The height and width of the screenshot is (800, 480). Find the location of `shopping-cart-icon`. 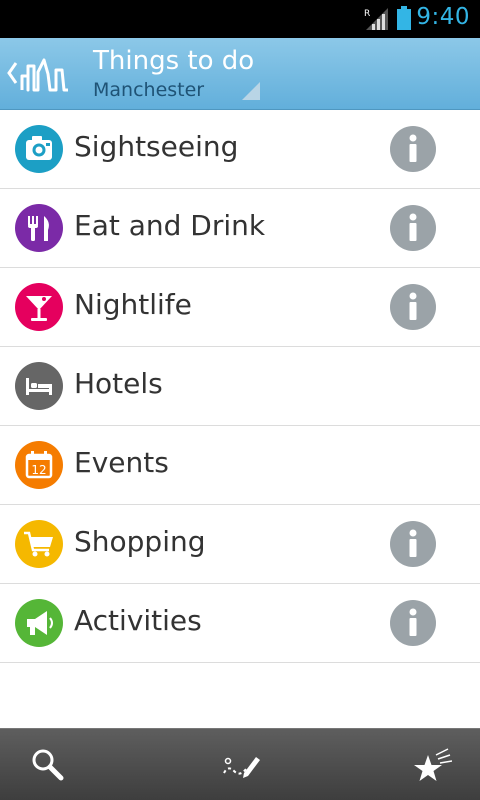

shopping-cart-icon is located at coordinates (39, 544).